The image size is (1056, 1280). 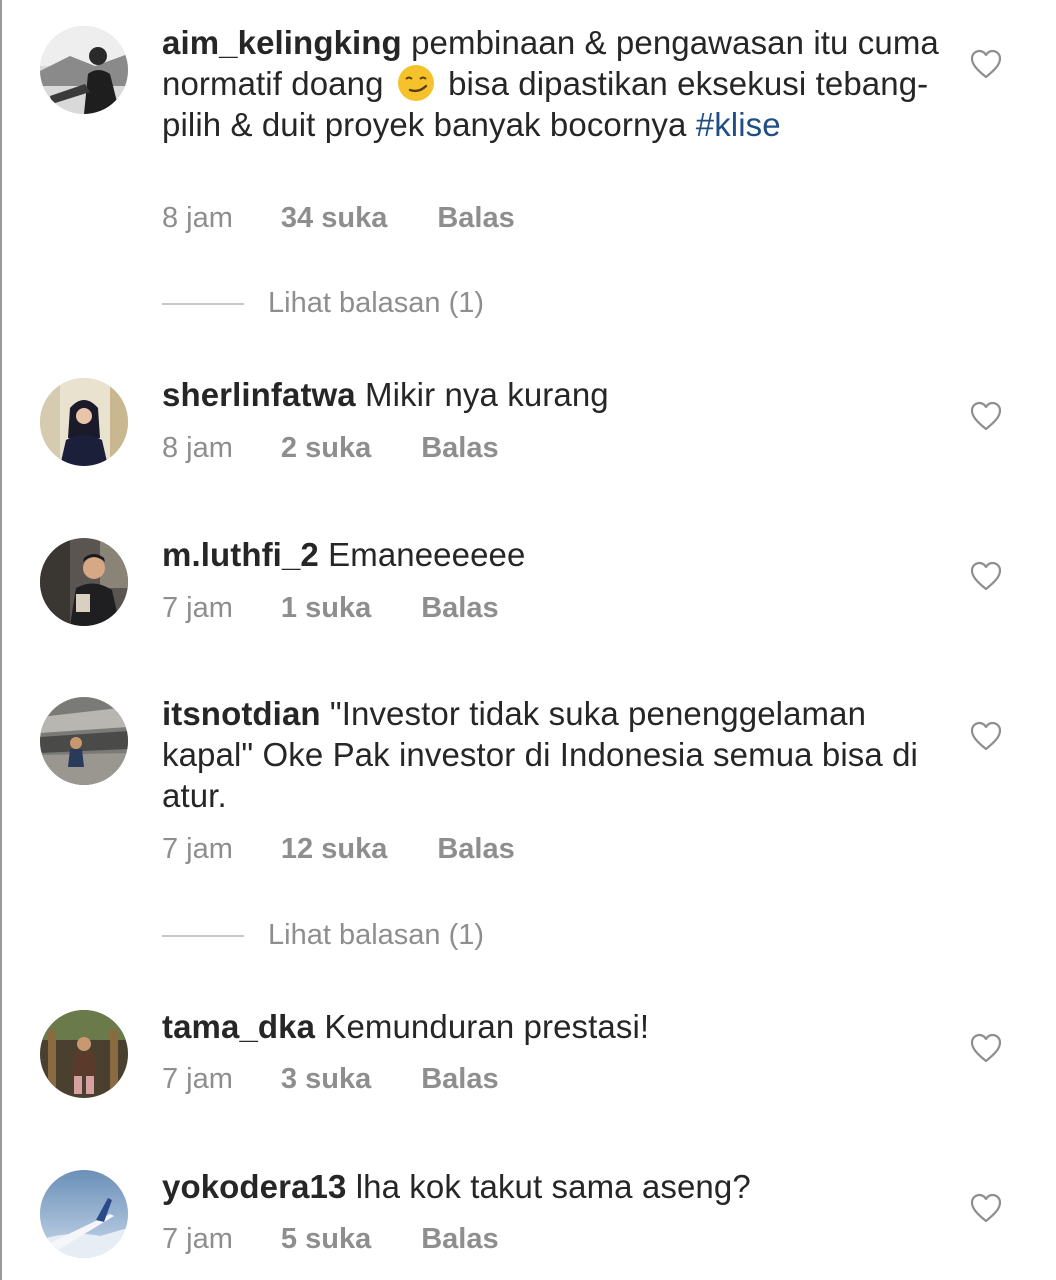 I want to click on username: tama_dka, so click(x=238, y=1026).